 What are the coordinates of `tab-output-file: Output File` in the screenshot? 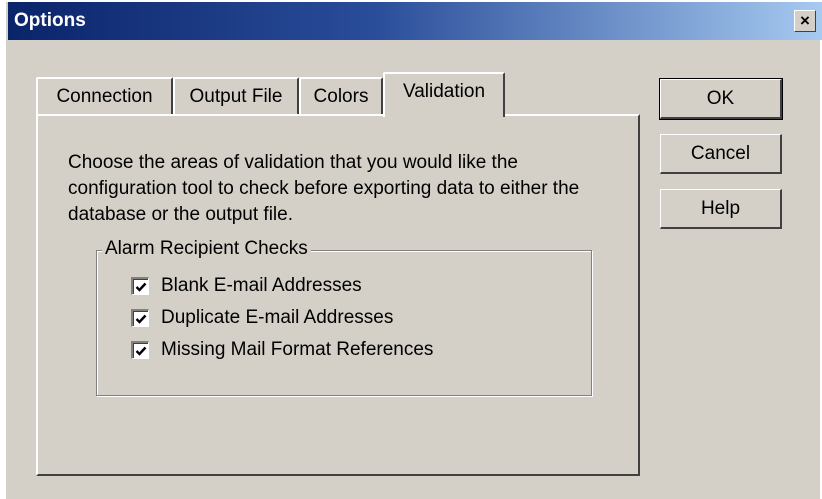 It's located at (236, 95).